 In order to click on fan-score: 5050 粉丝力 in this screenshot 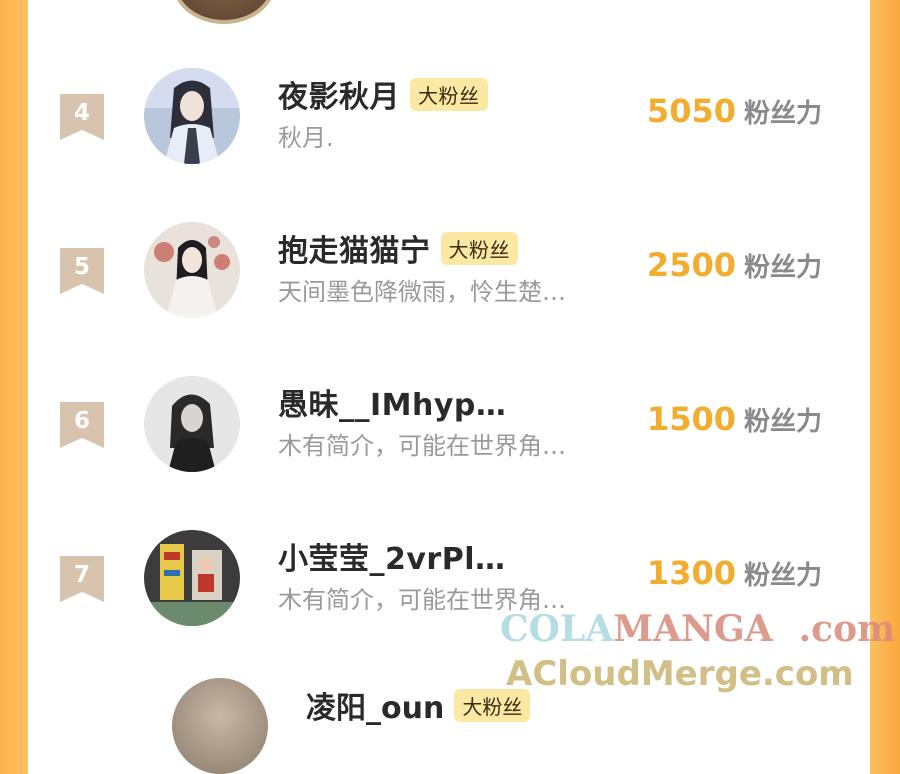, I will do `click(734, 111)`.